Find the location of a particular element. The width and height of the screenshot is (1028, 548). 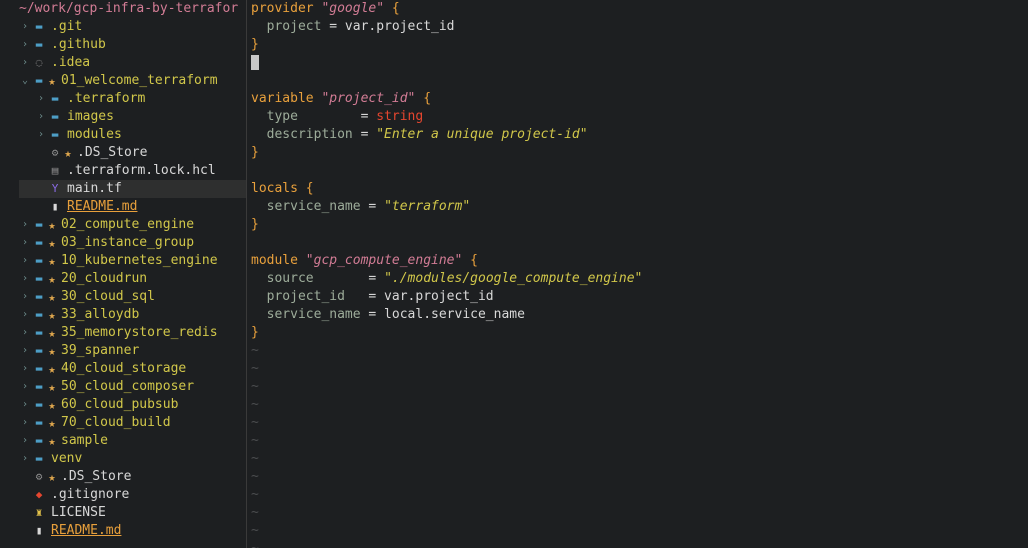

tree-folder-item: › ▬ ★ 30_cloud_sql is located at coordinates (123, 297).